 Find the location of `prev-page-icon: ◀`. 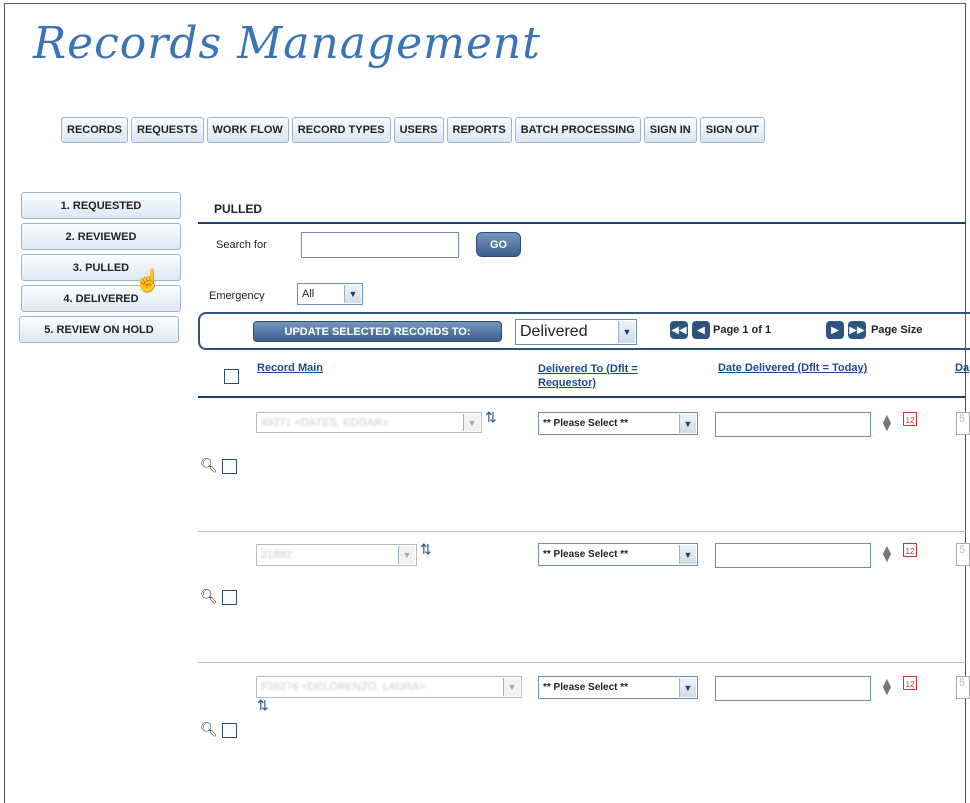

prev-page-icon: ◀ is located at coordinates (701, 330).